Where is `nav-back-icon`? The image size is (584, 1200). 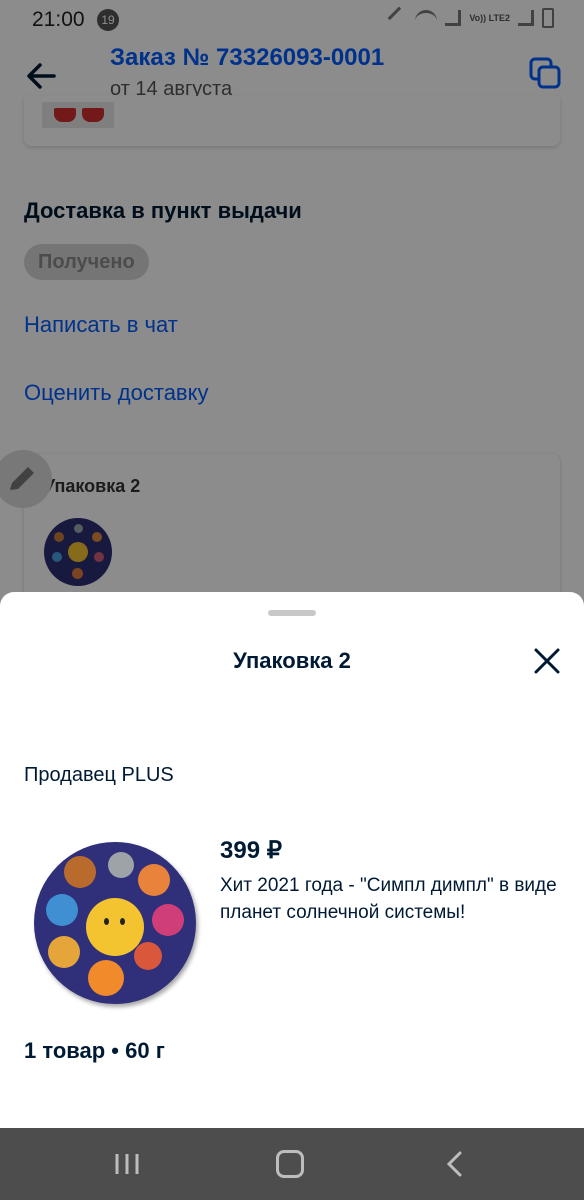
nav-back-icon is located at coordinates (454, 1164).